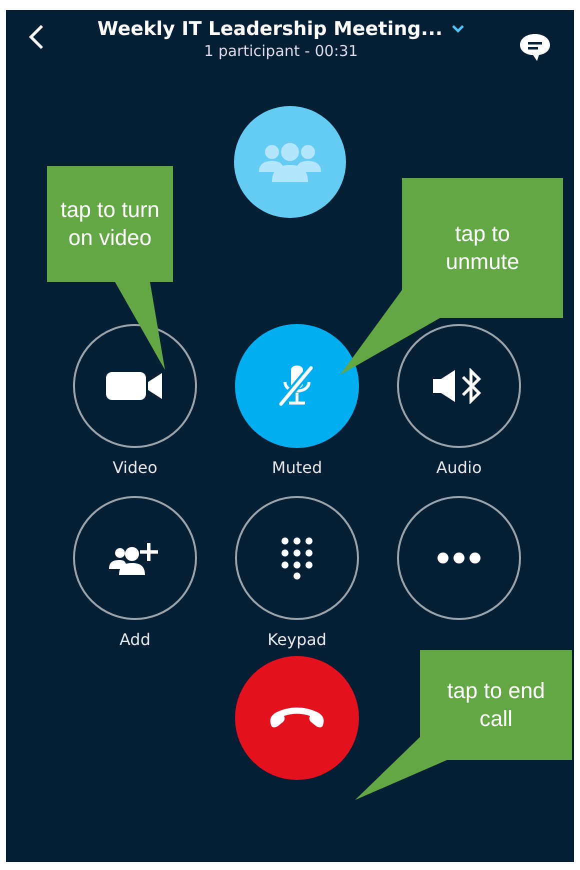 Image resolution: width=580 pixels, height=870 pixels. I want to click on add-button, so click(135, 558).